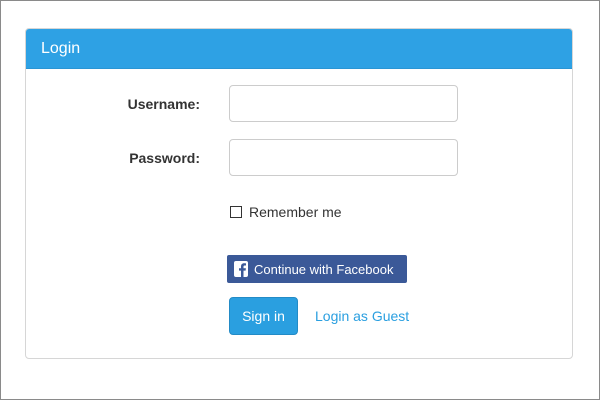  I want to click on login-as-guest-link: Login as Guest, so click(362, 316).